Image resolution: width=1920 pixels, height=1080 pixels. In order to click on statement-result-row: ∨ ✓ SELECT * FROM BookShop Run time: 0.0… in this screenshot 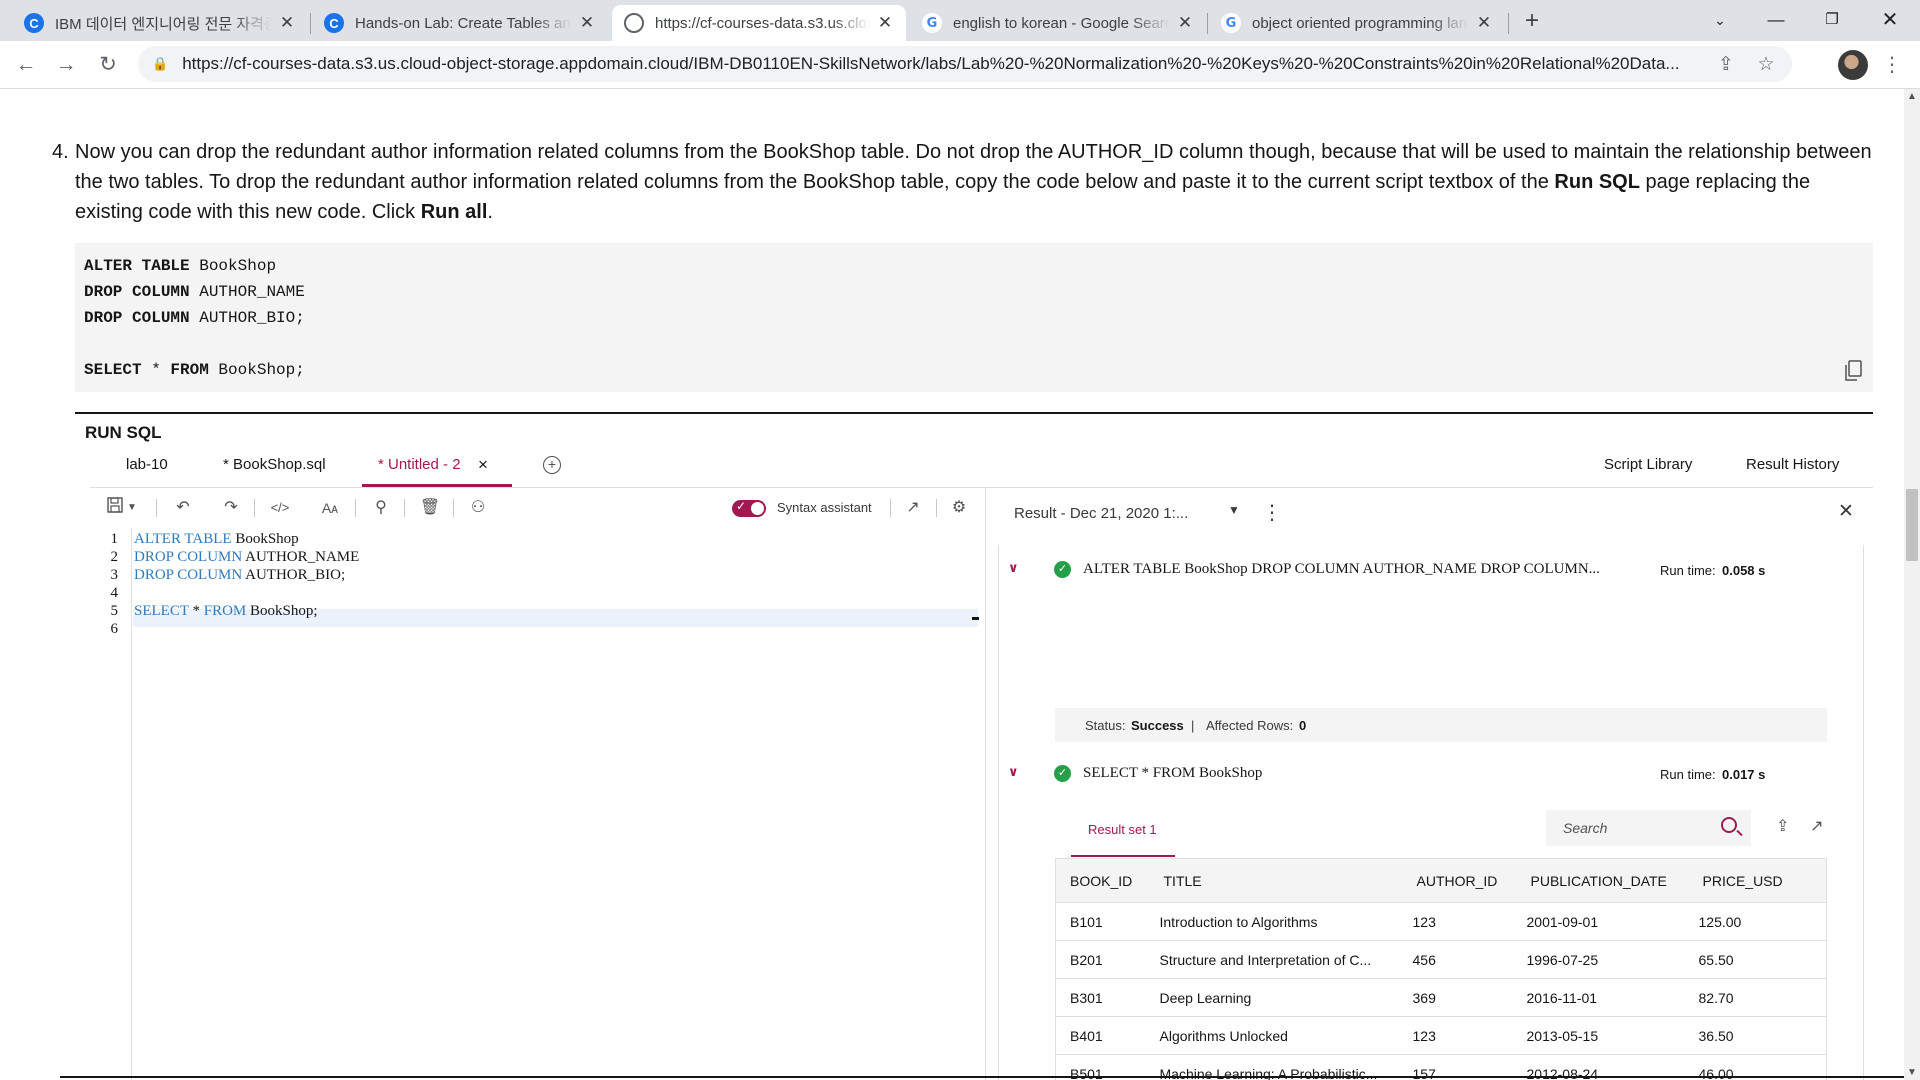, I will do `click(1430, 776)`.